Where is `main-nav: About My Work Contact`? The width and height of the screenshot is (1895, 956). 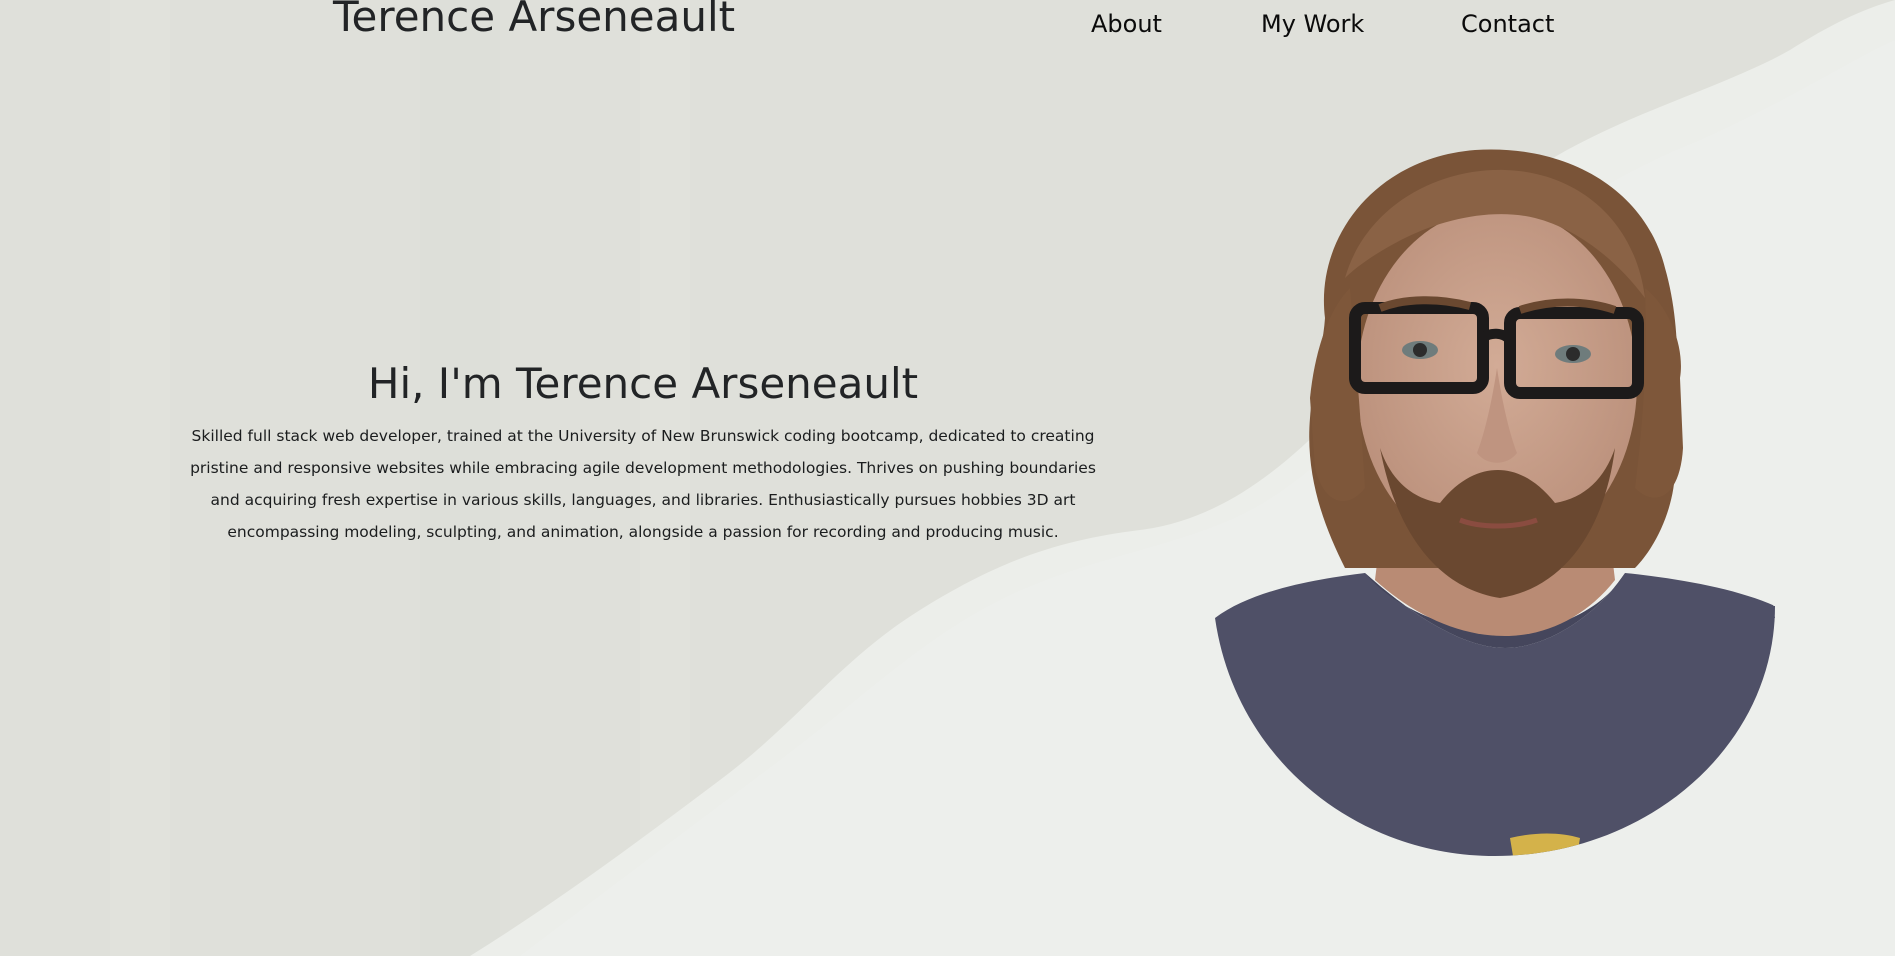
main-nav: About My Work Contact is located at coordinates (1325, 24).